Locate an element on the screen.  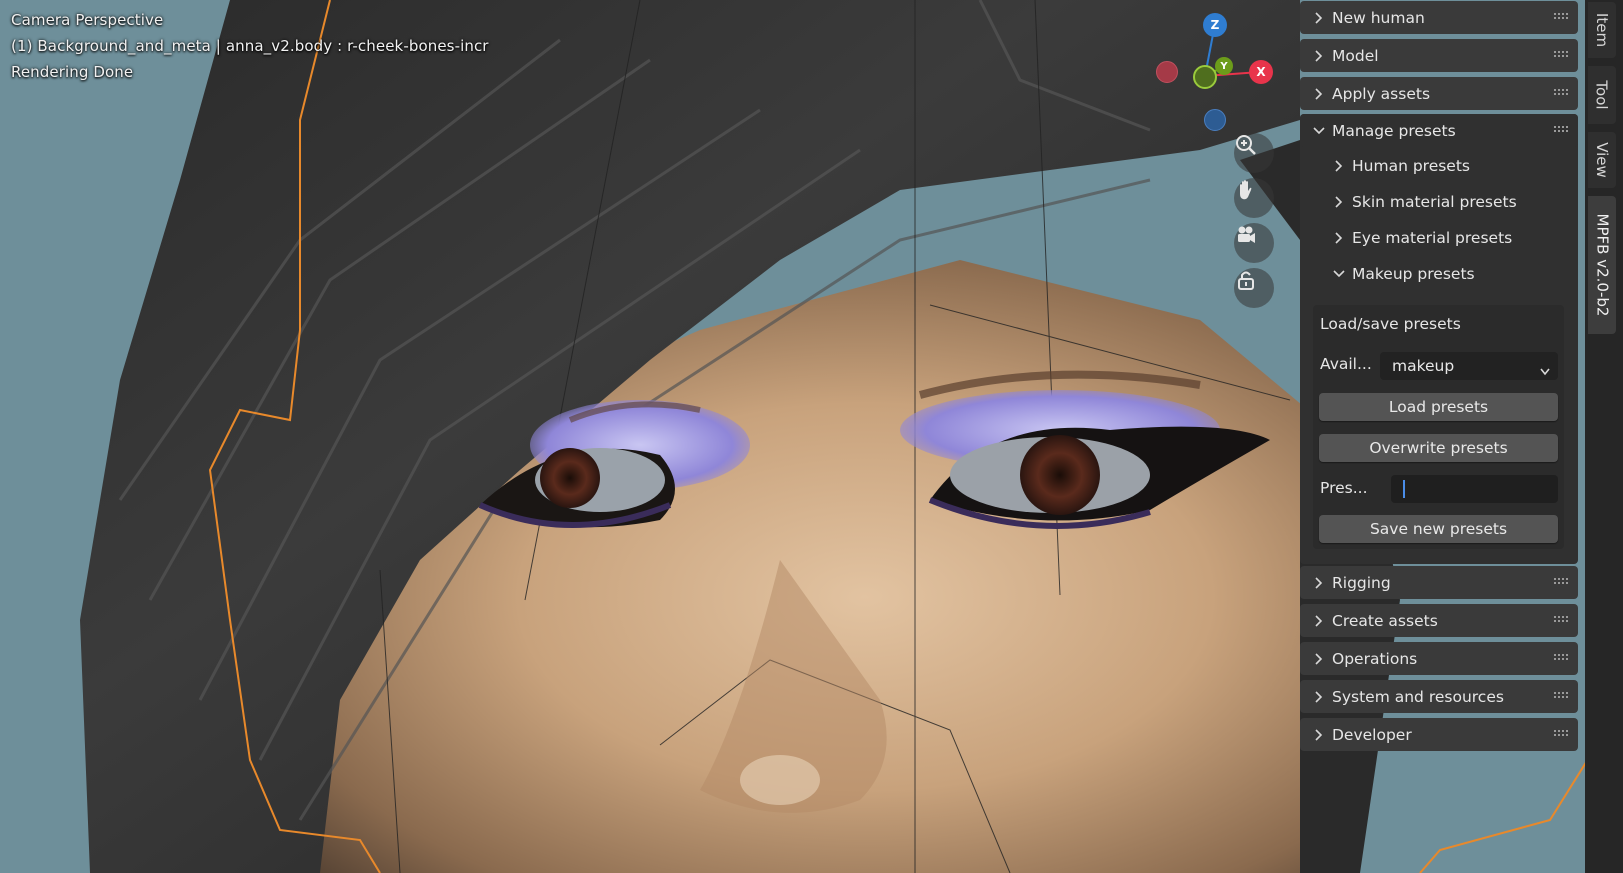
subsection-label: Eye material presets is located at coordinates (1432, 238).